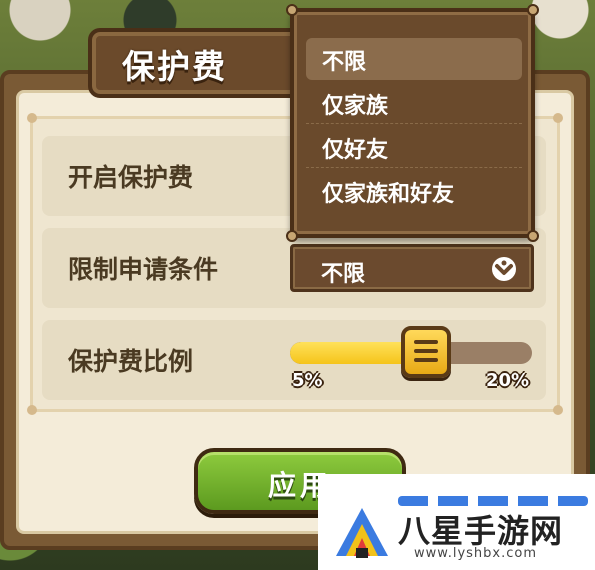 The width and height of the screenshot is (595, 570). I want to click on row-label: 开启保护费, so click(131, 177).